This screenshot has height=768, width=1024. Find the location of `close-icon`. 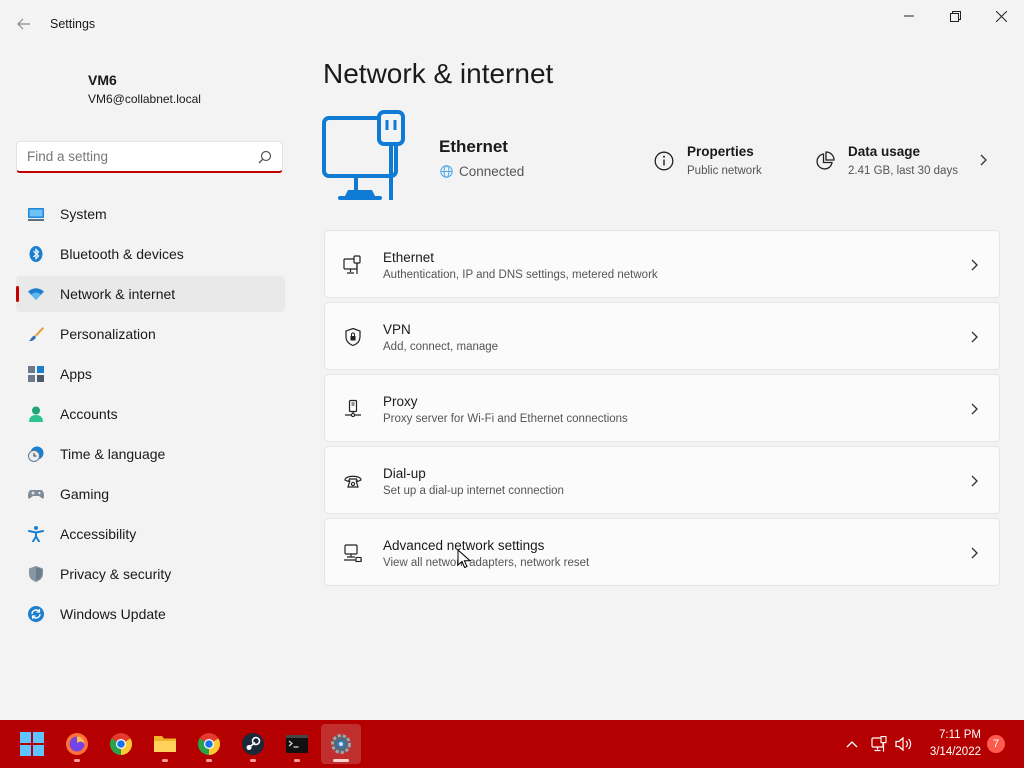

close-icon is located at coordinates (1001, 16).